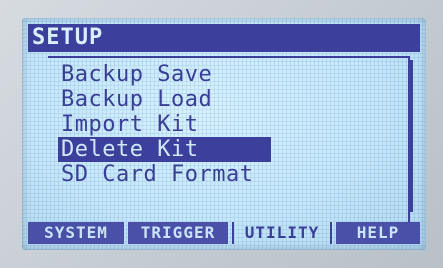  What do you see at coordinates (282, 233) in the screenshot?
I see `tab-utility: UTILITY` at bounding box center [282, 233].